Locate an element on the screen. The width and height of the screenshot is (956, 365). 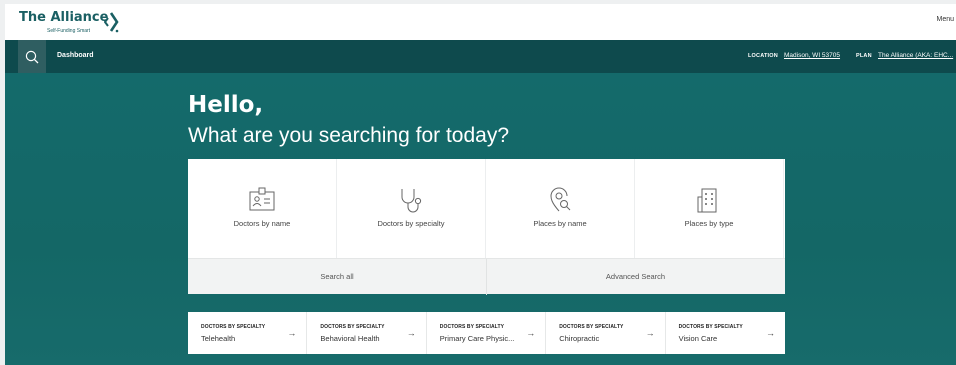
category-places-by-name: Places by name is located at coordinates (560, 208).